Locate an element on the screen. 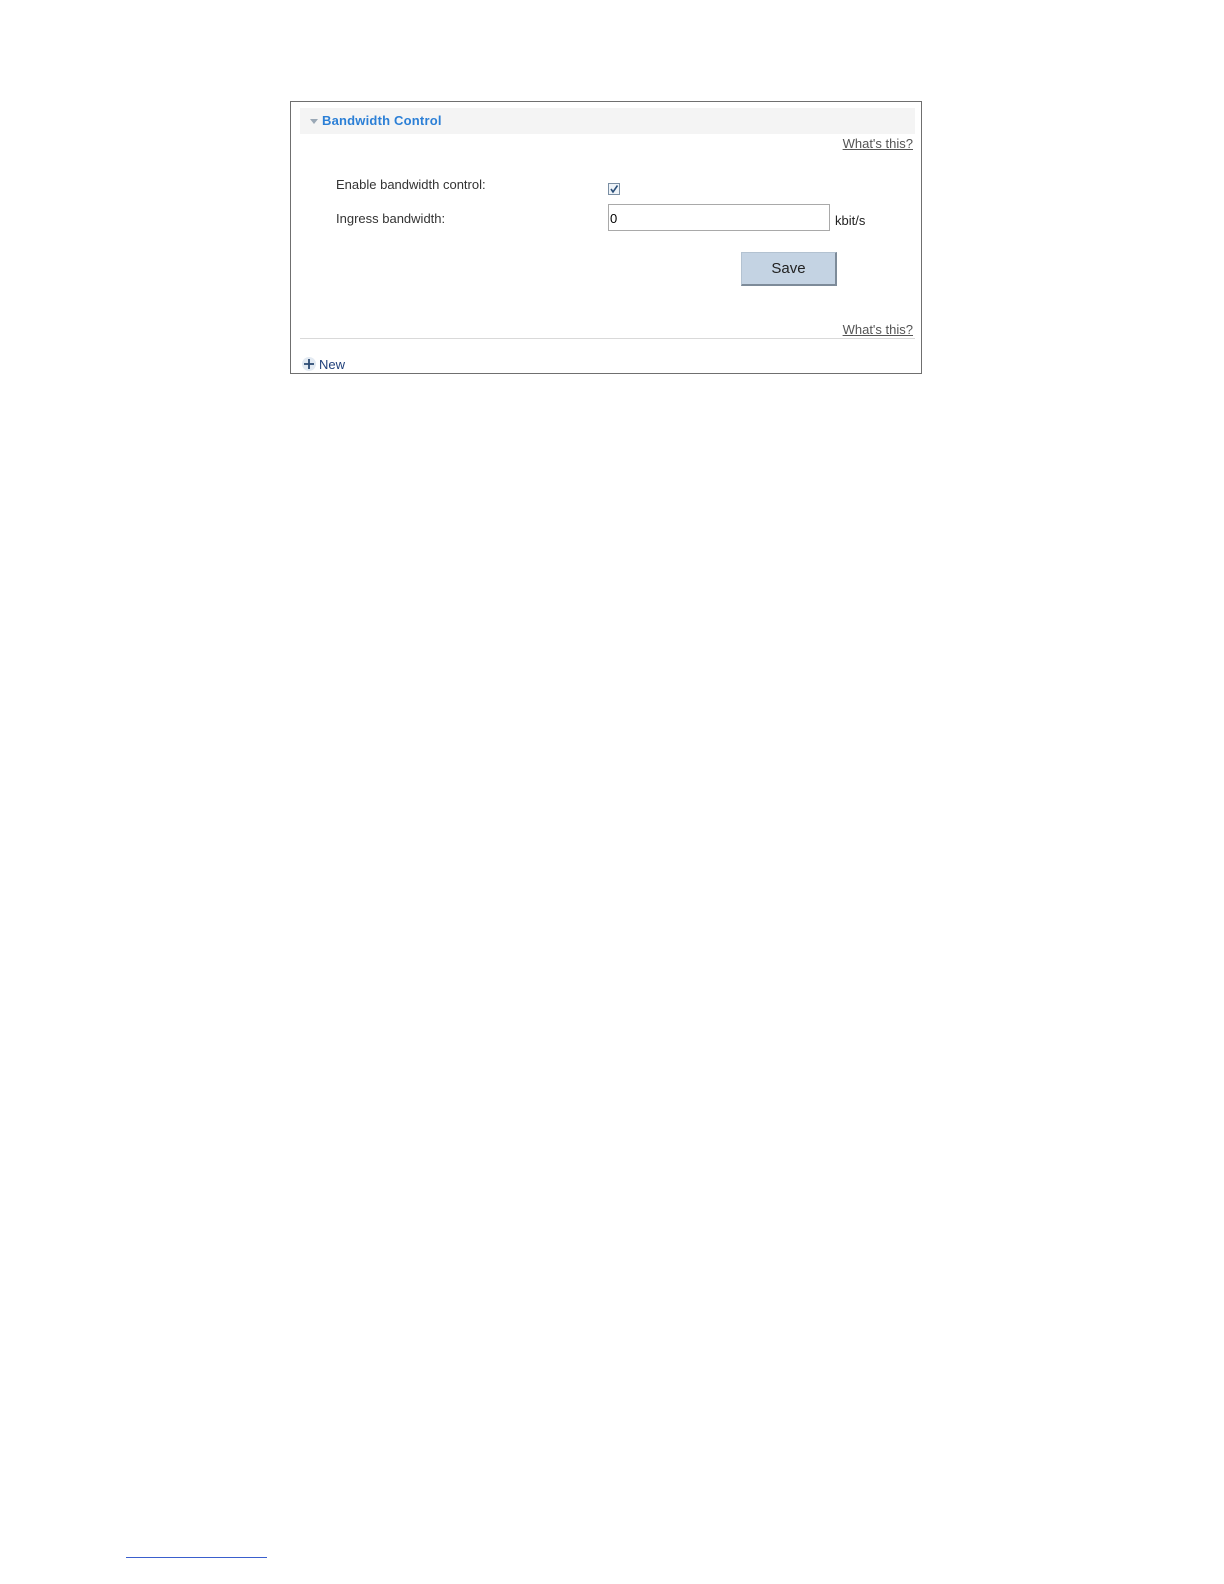  enable-bandwidth-label: Enable bandwidth control: is located at coordinates (411, 184).